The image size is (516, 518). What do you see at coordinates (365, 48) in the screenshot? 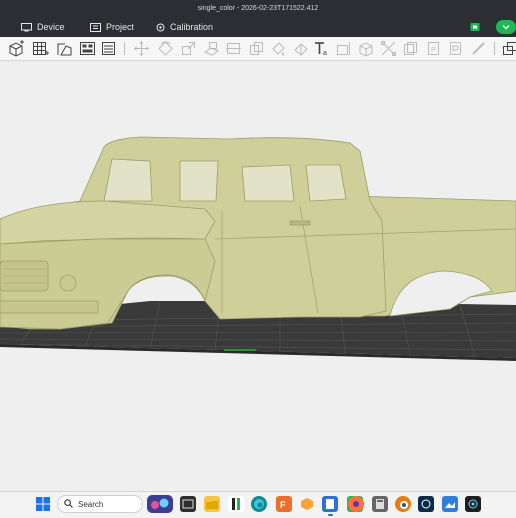
I see `assembly-icon` at bounding box center [365, 48].